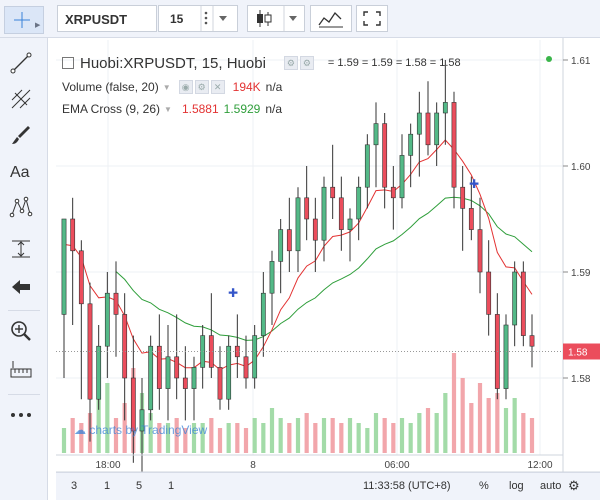 This screenshot has width=600, height=500. What do you see at coordinates (139, 486) in the screenshot?
I see `range-button-5d: 5` at bounding box center [139, 486].